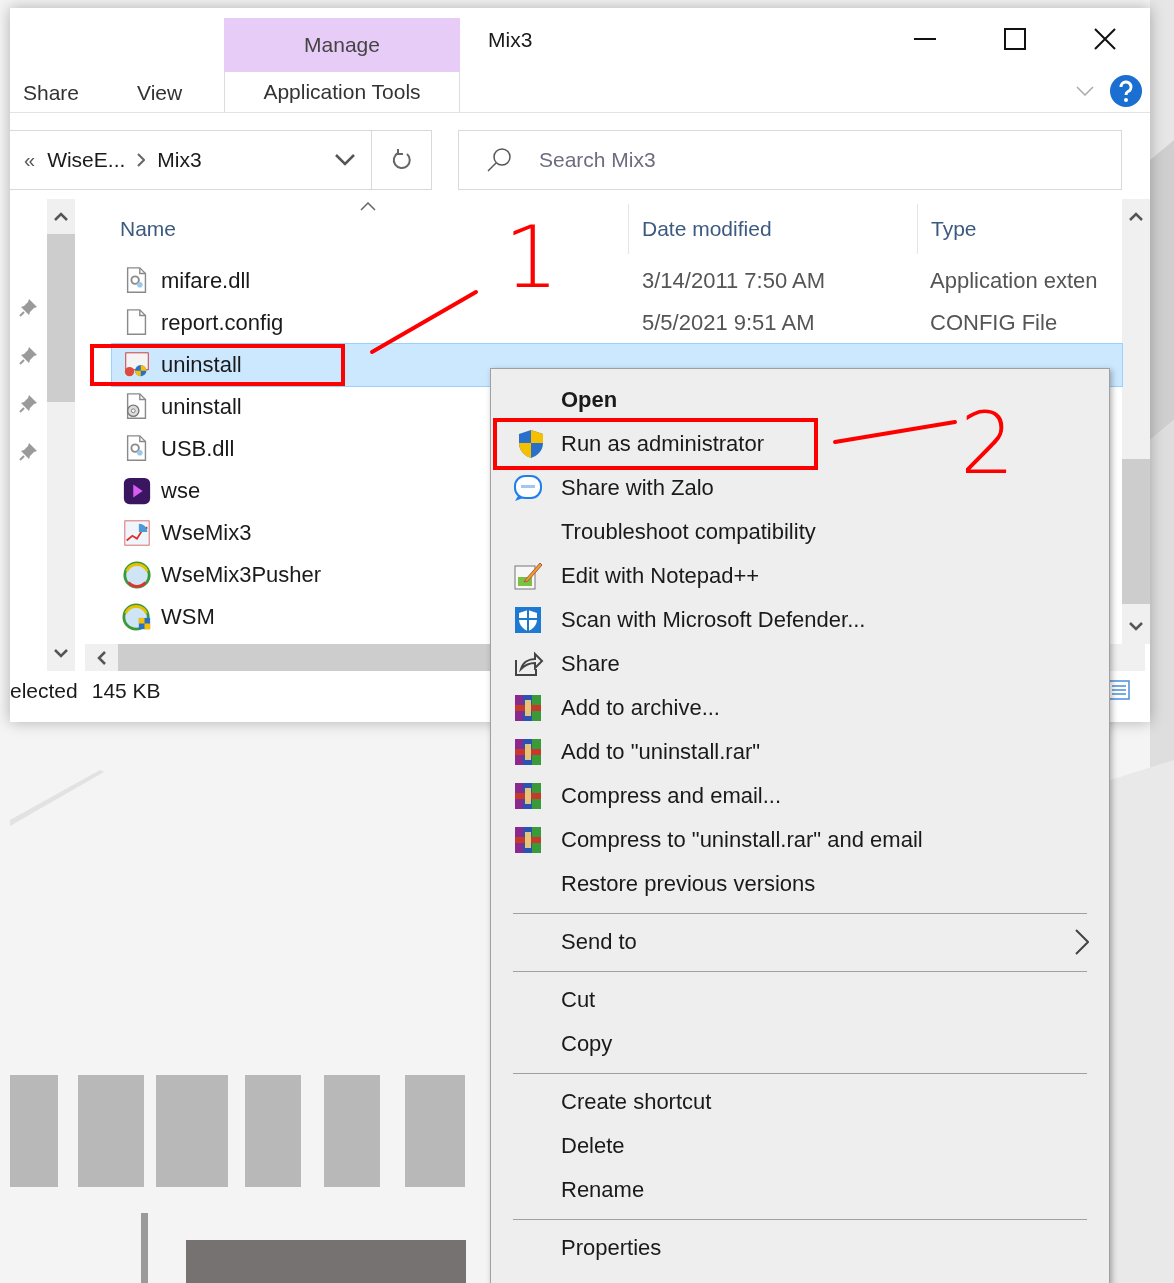 The width and height of the screenshot is (1174, 1283). What do you see at coordinates (241, 575) in the screenshot?
I see `file-name: WseMix3Pusher` at bounding box center [241, 575].